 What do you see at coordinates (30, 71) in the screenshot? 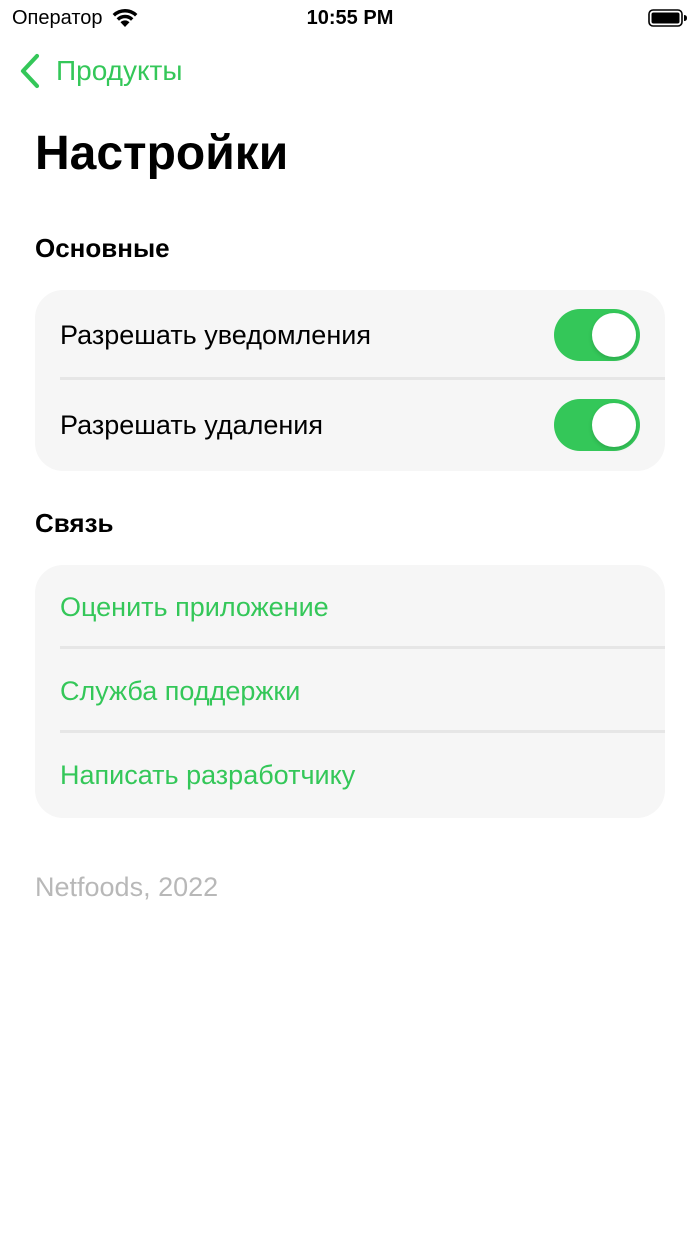
I see `chevron-left-icon` at bounding box center [30, 71].